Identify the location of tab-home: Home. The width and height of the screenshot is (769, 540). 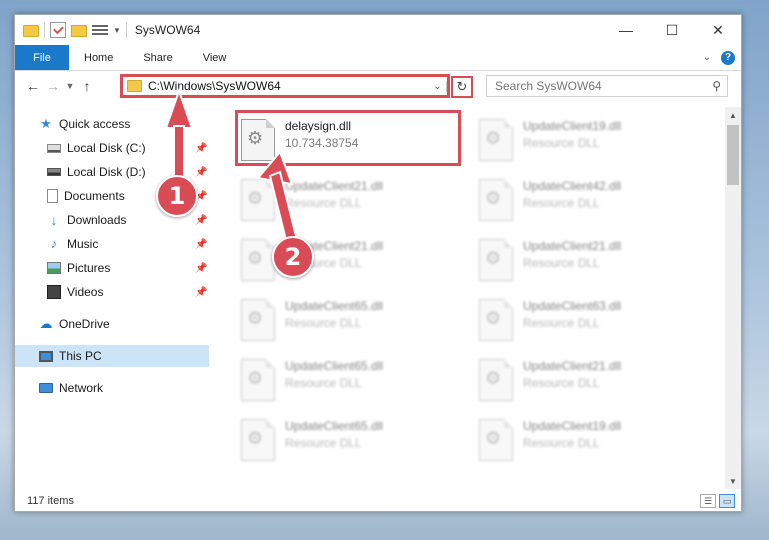
(98, 57).